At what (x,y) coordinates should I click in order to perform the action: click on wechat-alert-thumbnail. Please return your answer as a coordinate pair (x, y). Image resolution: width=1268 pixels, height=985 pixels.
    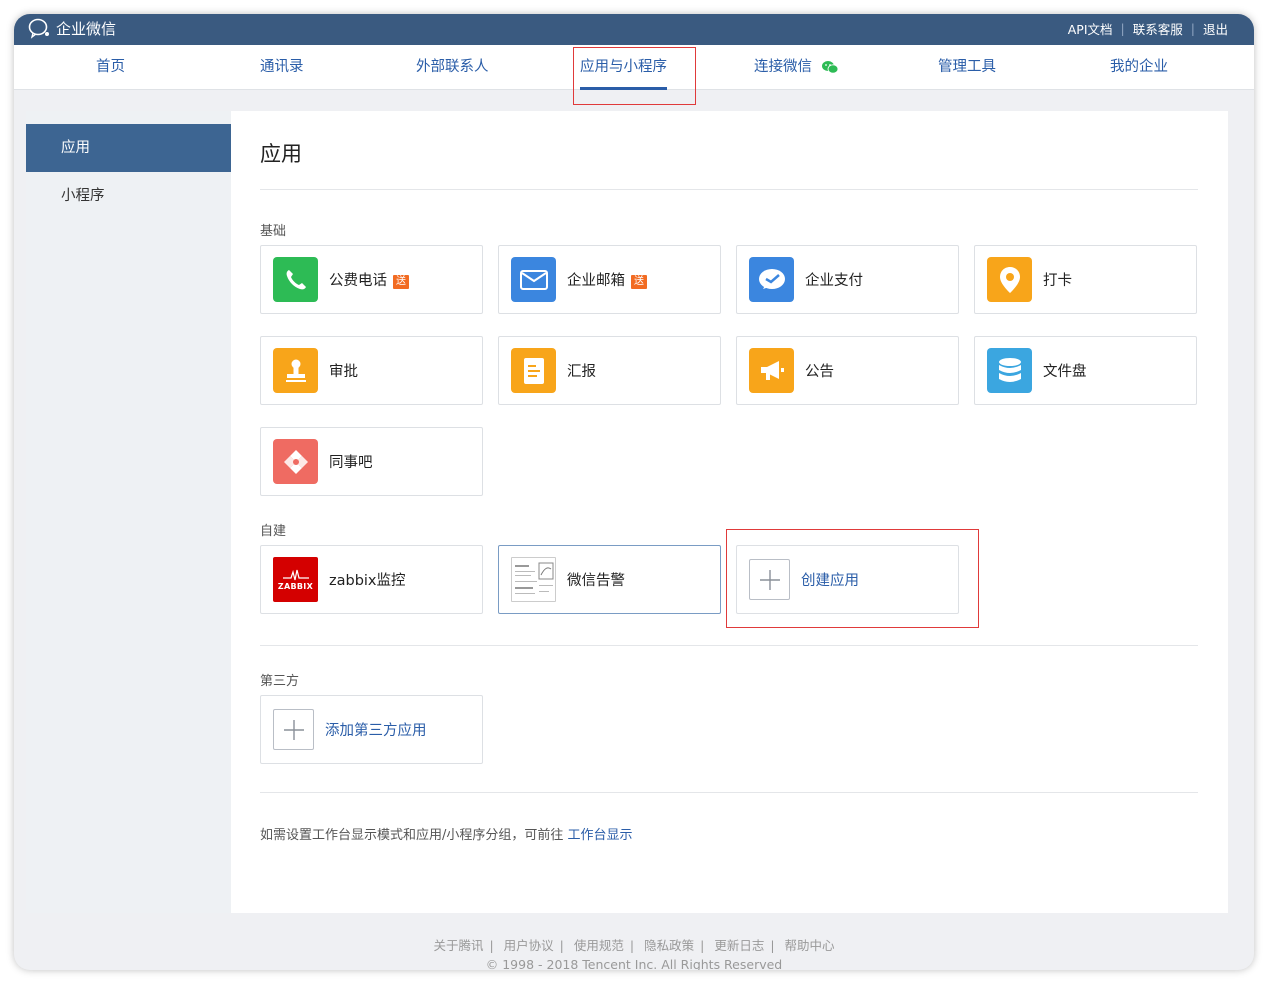
    Looking at the image, I should click on (533, 579).